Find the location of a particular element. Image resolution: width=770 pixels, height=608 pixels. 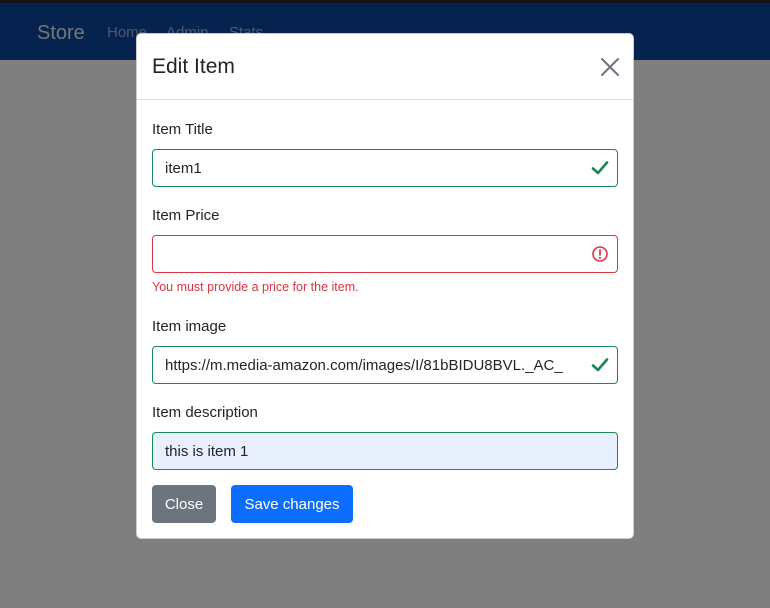

item-image-label: Item image is located at coordinates (189, 326).